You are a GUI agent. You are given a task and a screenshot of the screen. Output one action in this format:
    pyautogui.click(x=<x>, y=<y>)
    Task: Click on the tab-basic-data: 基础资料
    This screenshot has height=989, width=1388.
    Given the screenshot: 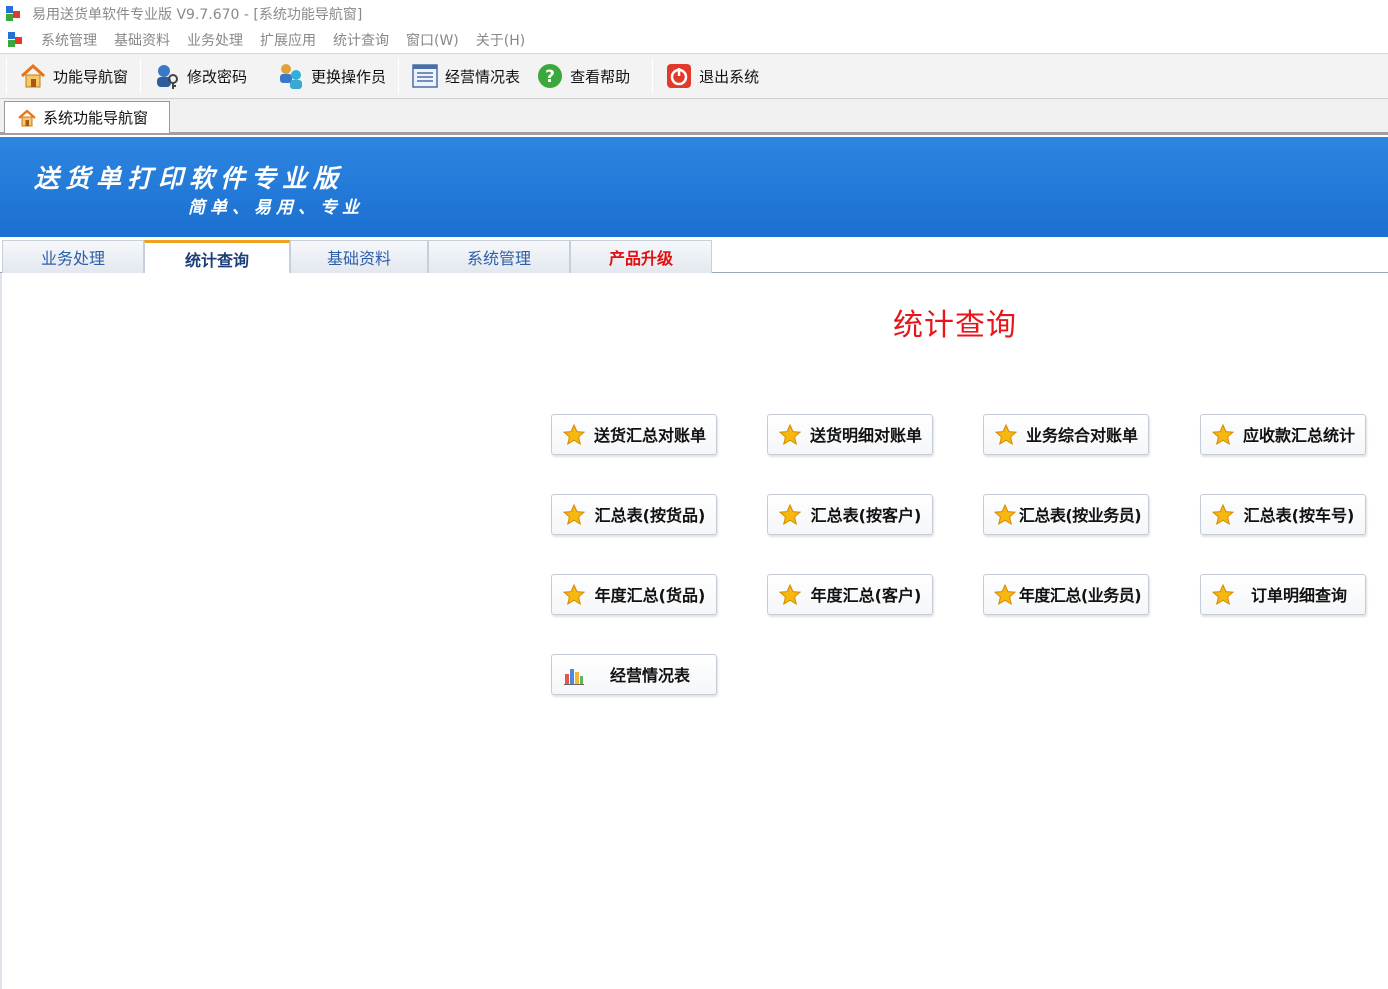 What is the action you would take?
    pyautogui.click(x=359, y=256)
    